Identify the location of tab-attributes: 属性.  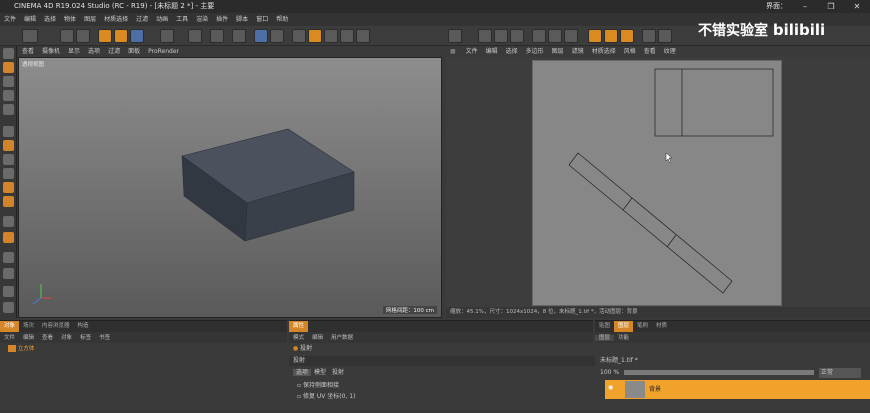
(299, 326).